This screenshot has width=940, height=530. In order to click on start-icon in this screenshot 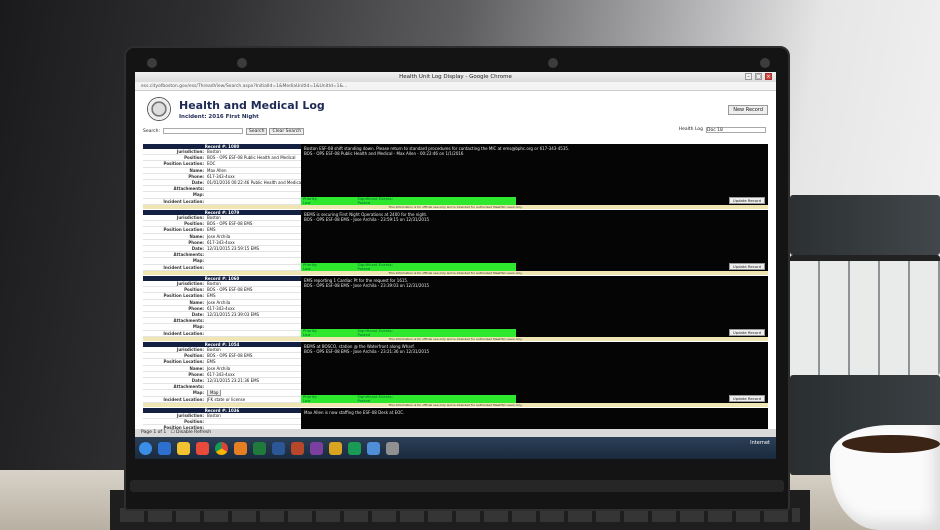, I will do `click(145, 448)`.